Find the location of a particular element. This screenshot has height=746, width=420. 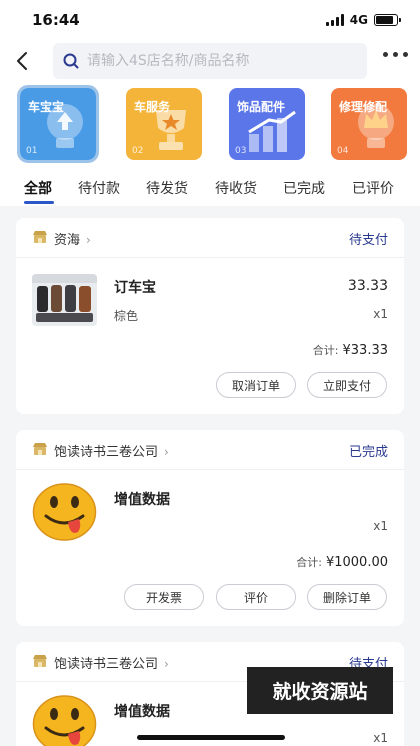

order-total: 合计: ¥1000.00 is located at coordinates (342, 562).